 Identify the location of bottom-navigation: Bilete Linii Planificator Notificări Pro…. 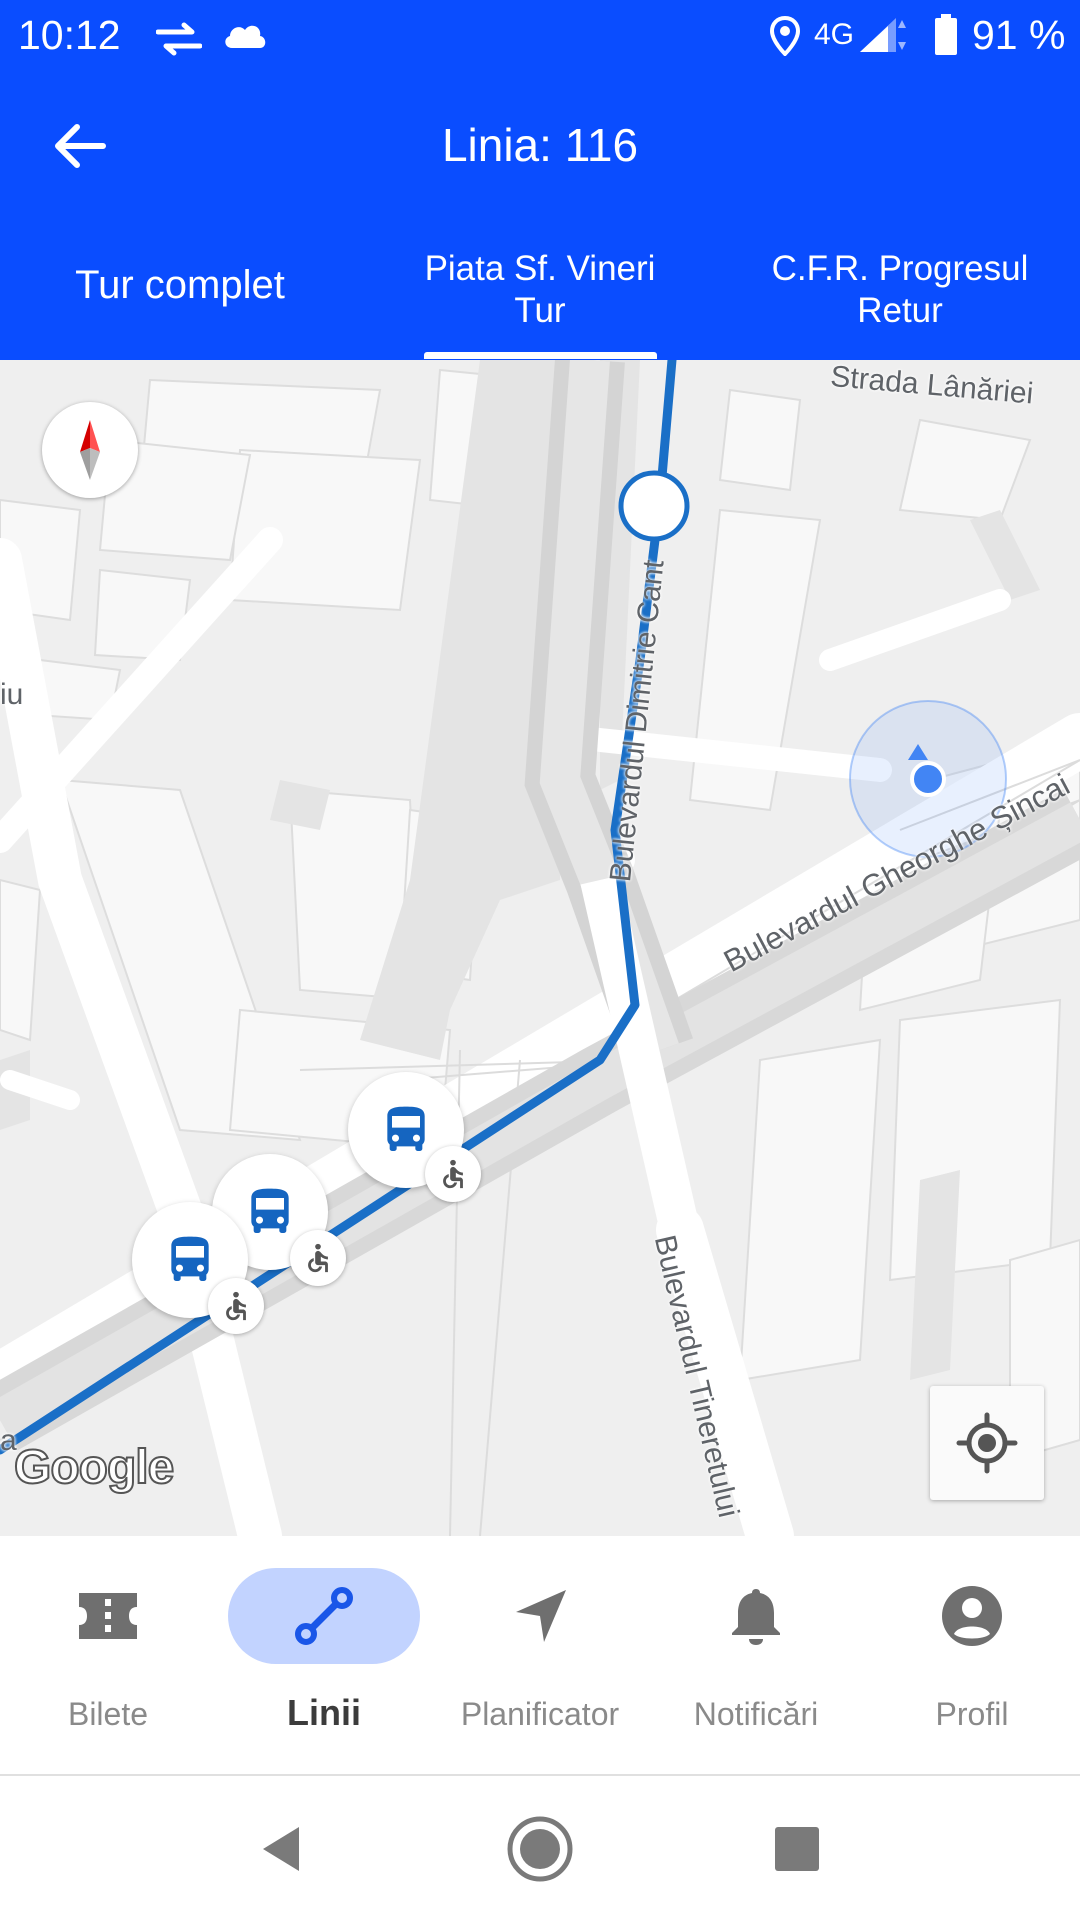
(540, 1656).